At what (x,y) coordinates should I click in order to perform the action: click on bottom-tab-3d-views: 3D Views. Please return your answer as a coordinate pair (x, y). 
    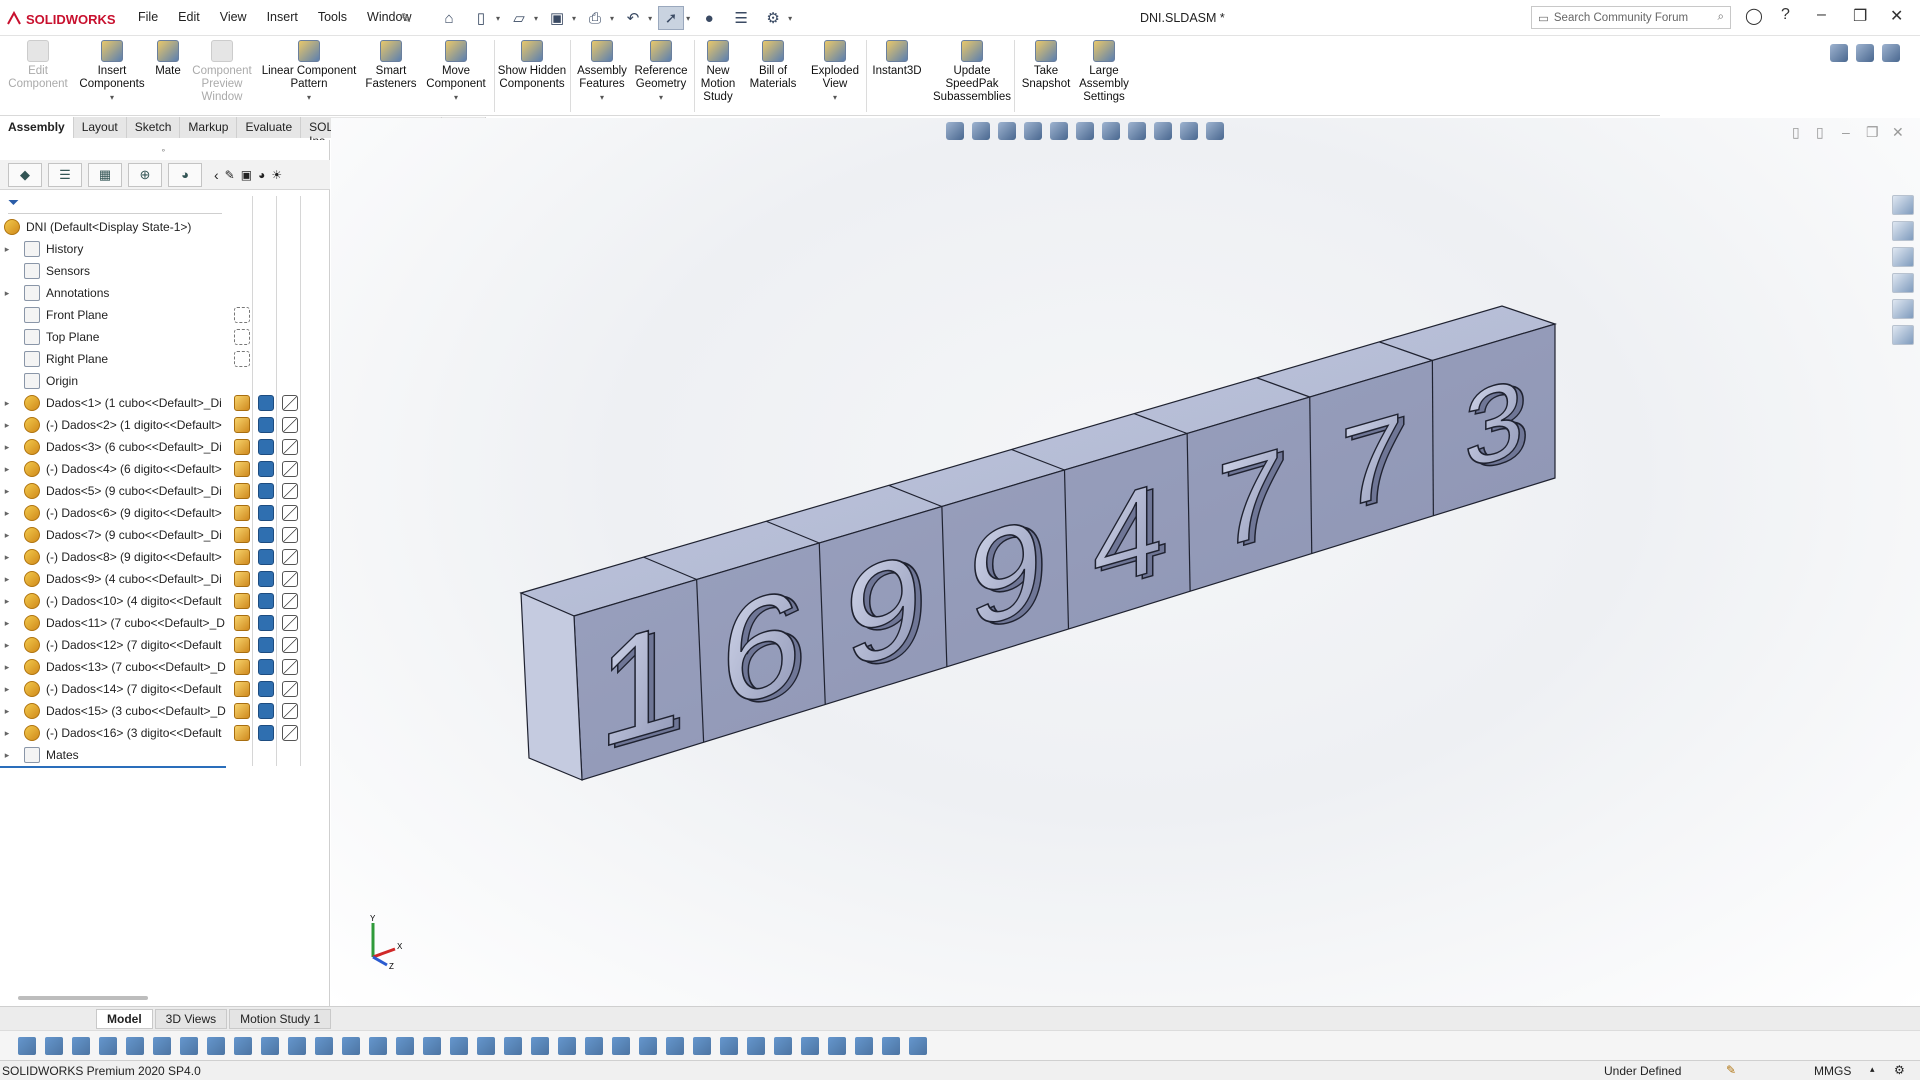
    Looking at the image, I should click on (191, 1018).